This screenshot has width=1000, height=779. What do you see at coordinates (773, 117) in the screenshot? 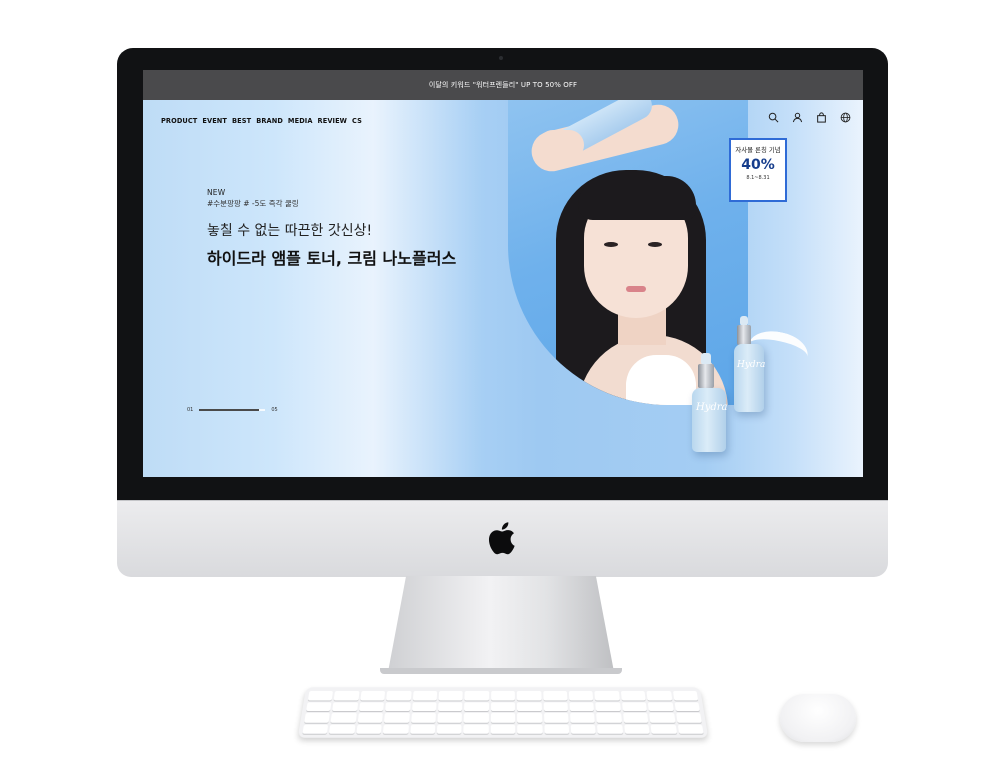
I see `search-icon` at bounding box center [773, 117].